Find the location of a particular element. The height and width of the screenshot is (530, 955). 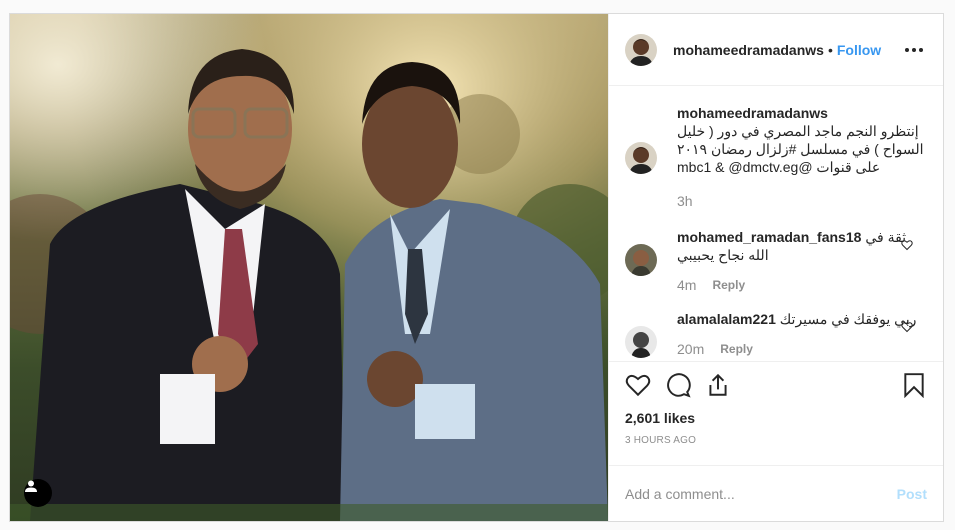

comment-username: mohamed_ramadan_fans18 is located at coordinates (769, 237).